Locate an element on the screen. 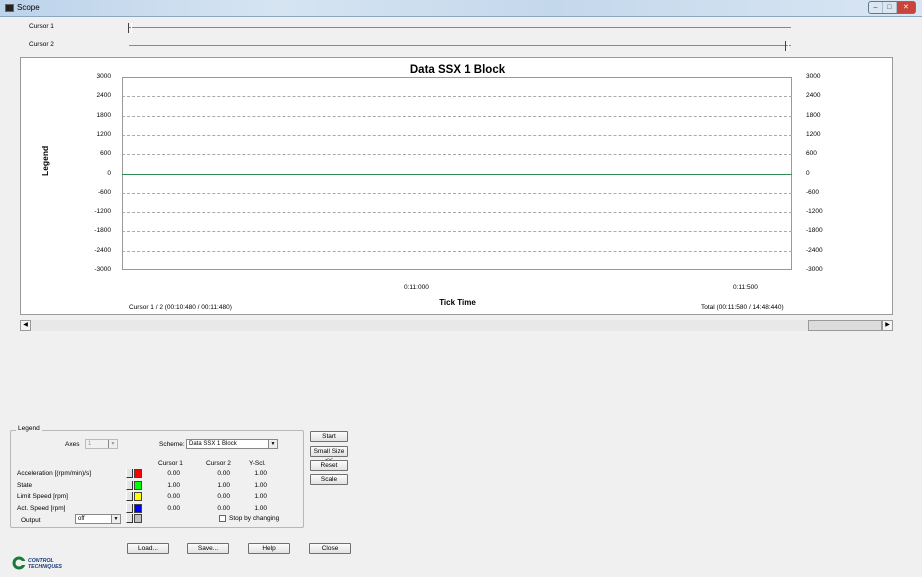 Image resolution: width=922 pixels, height=577 pixels. control-techniques-logo: CONTROL TECHNIQUES is located at coordinates (37, 563).